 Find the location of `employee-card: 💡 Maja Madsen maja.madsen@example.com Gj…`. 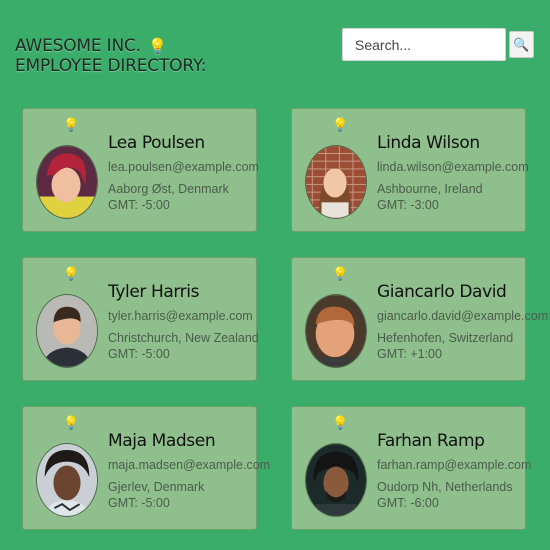

employee-card: 💡 Maja Madsen maja.madsen@example.com Gj… is located at coordinates (146, 468).